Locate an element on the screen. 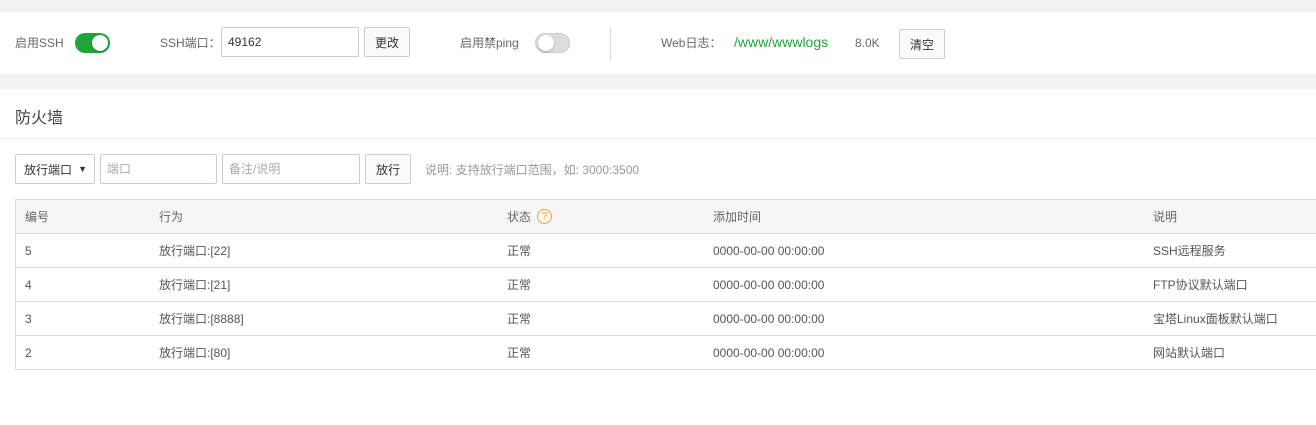 The image size is (1316, 425). note-input is located at coordinates (291, 169).